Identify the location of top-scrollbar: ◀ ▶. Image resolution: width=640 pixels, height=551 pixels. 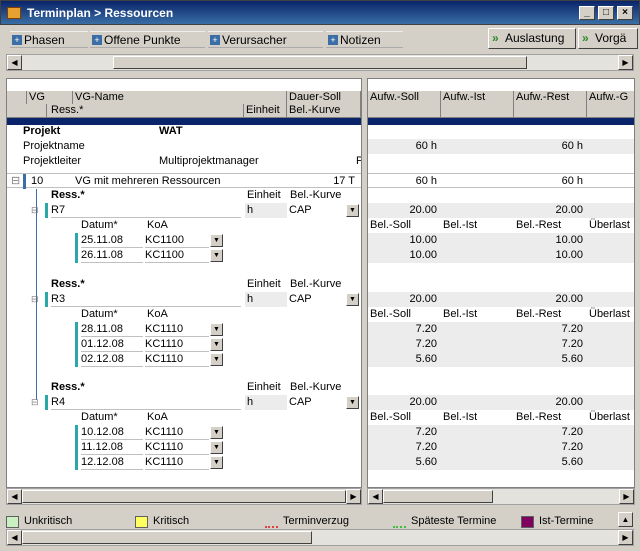
(320, 62).